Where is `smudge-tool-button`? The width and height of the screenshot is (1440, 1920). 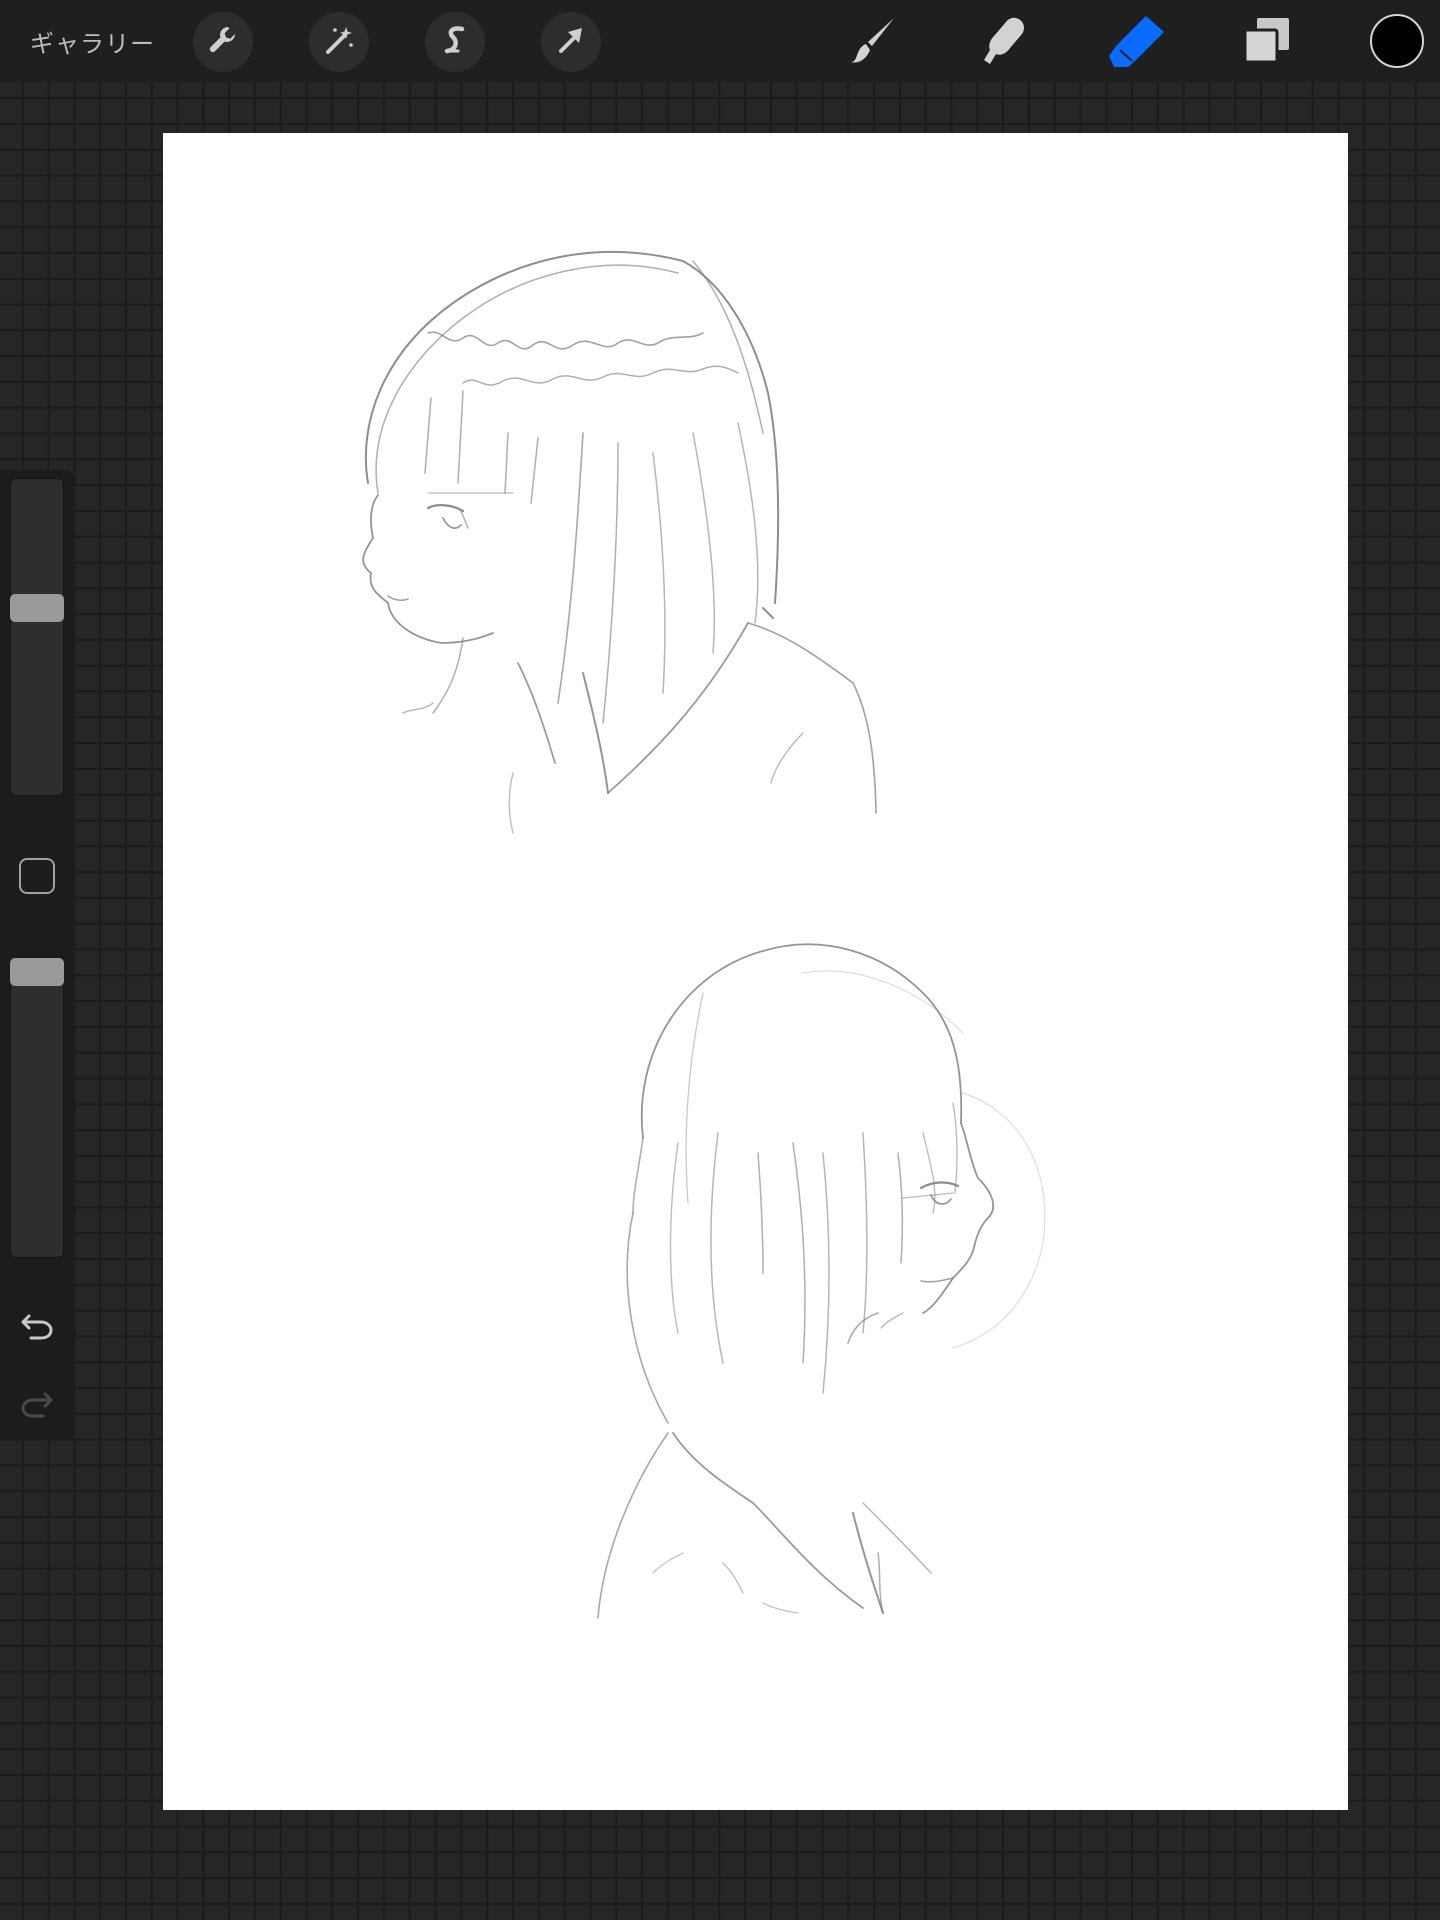
smudge-tool-button is located at coordinates (1004, 42).